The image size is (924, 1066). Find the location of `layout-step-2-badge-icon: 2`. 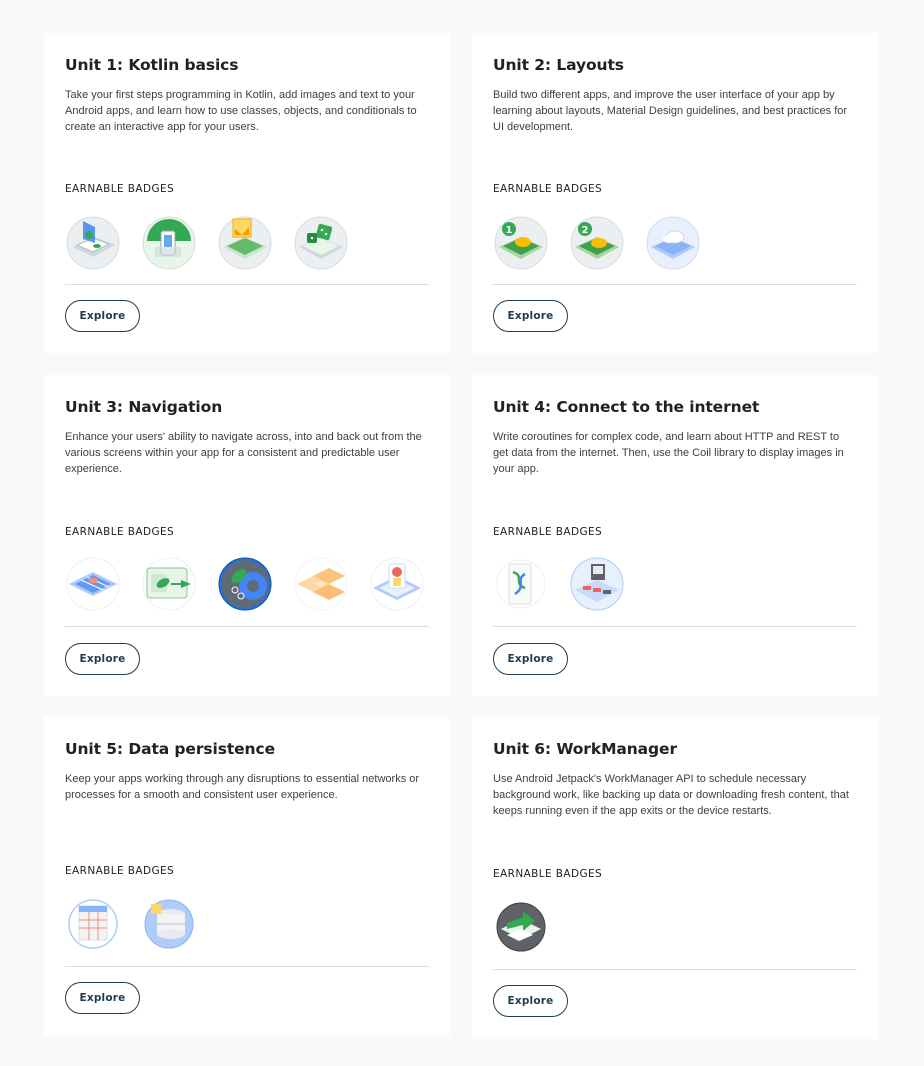

layout-step-2-badge-icon: 2 is located at coordinates (596, 242).